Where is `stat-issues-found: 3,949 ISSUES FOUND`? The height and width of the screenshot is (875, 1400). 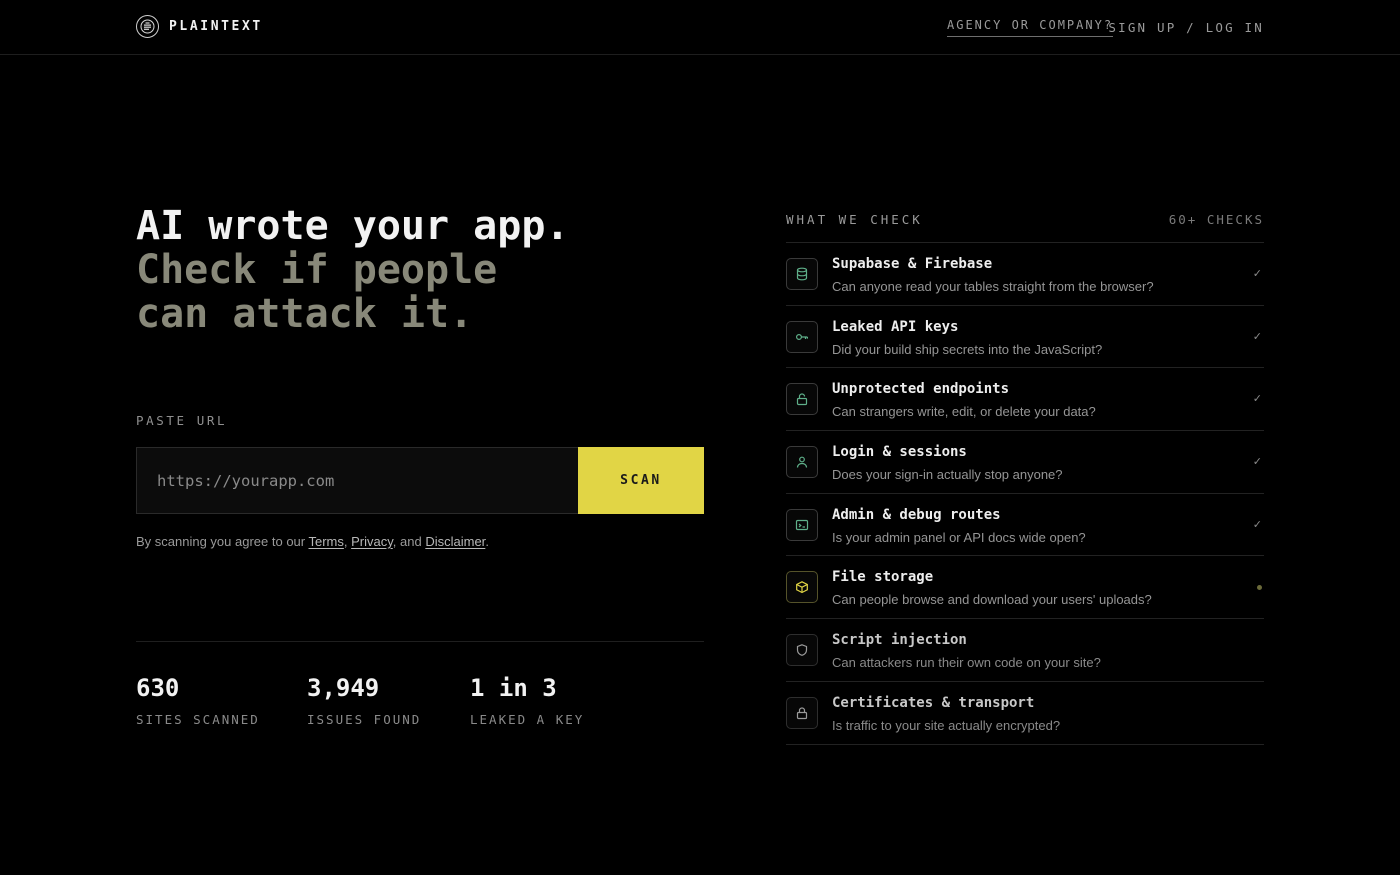 stat-issues-found: 3,949 ISSUES FOUND is located at coordinates (364, 700).